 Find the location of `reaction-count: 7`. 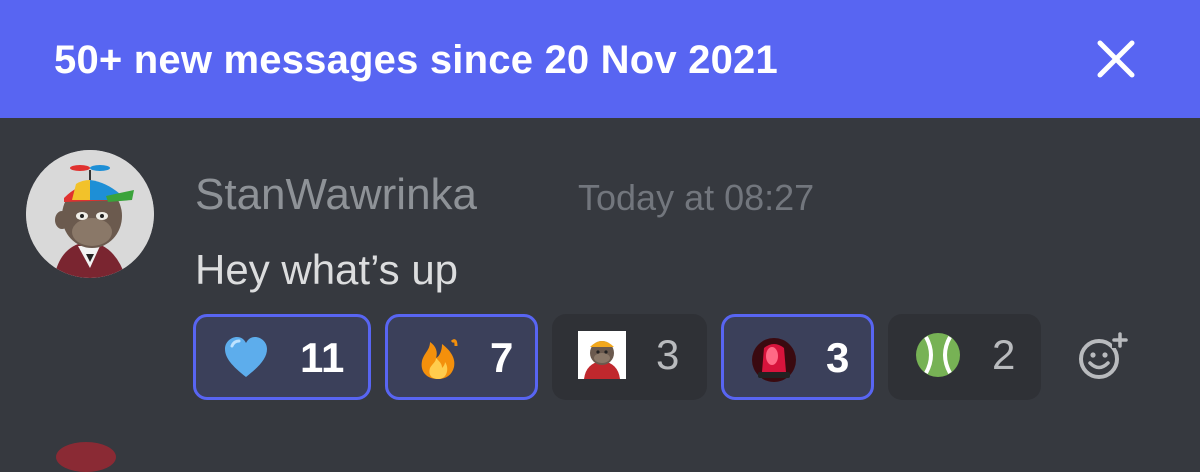

reaction-count: 7 is located at coordinates (502, 357).